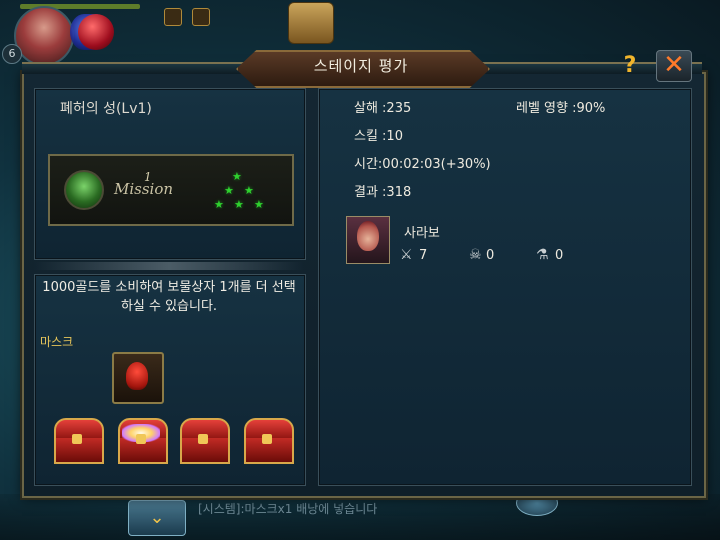  What do you see at coordinates (44, 36) in the screenshot?
I see `player-avatar` at bounding box center [44, 36].